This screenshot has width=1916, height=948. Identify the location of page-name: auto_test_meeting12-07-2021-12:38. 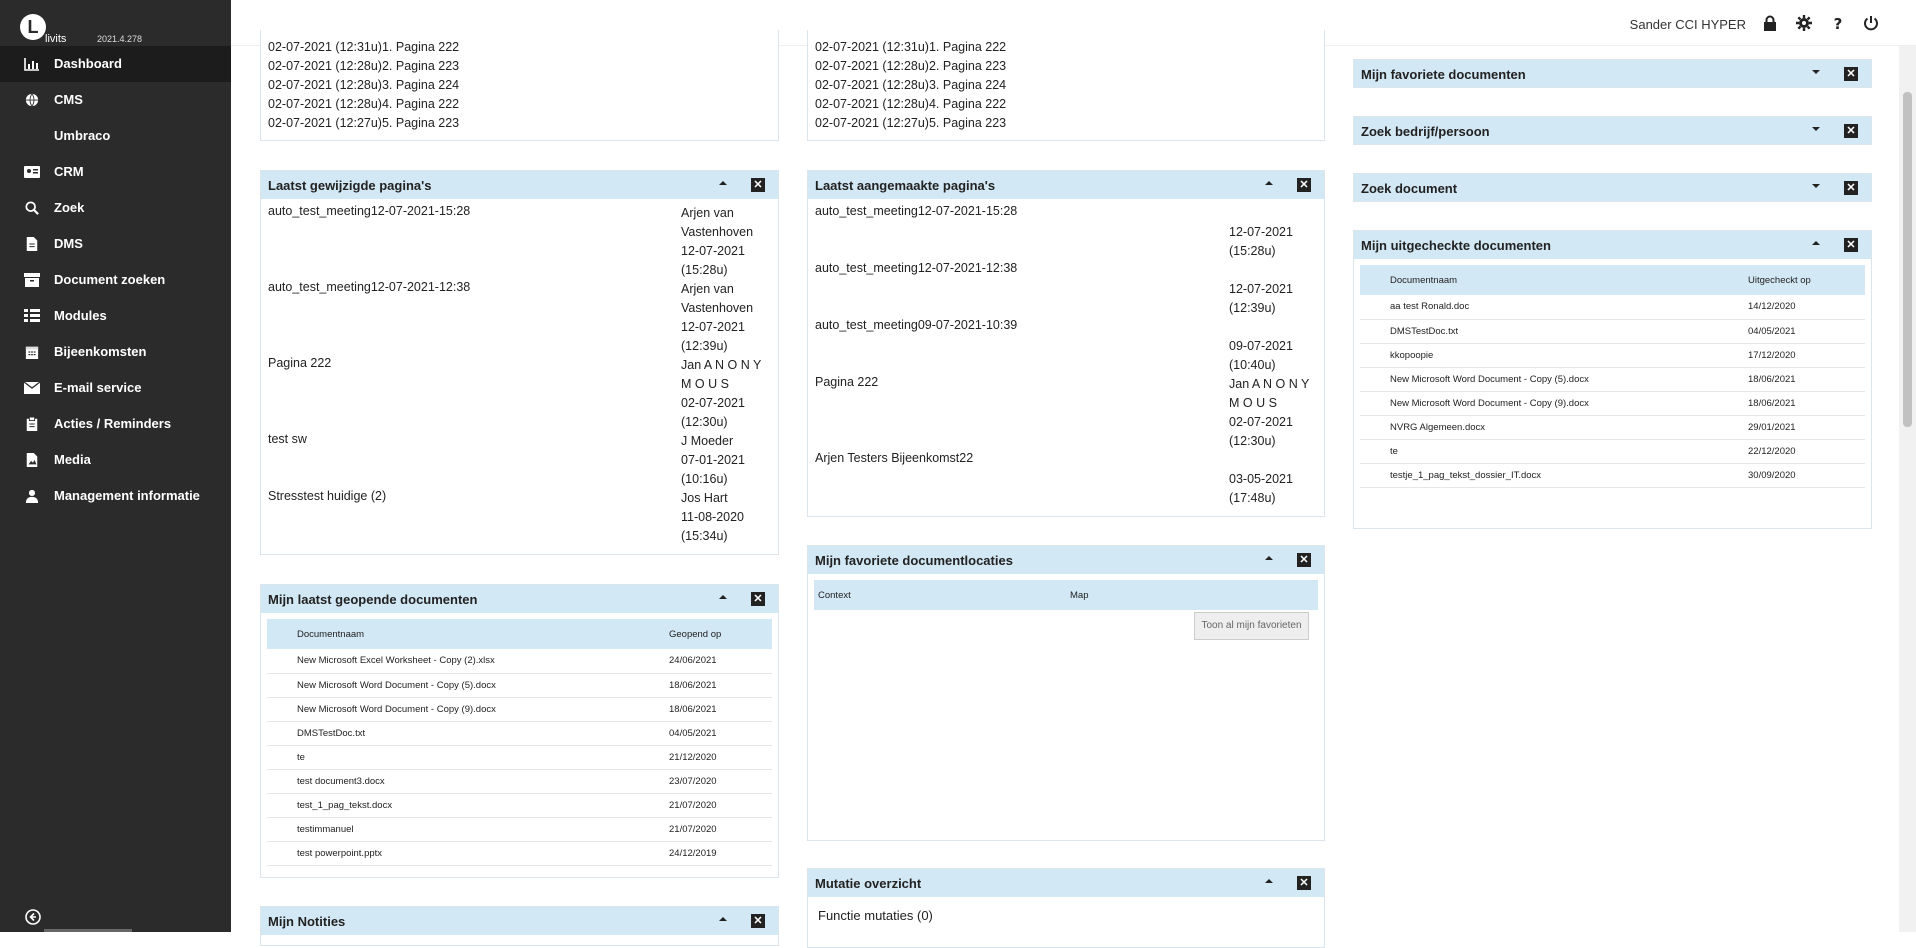
(916, 268).